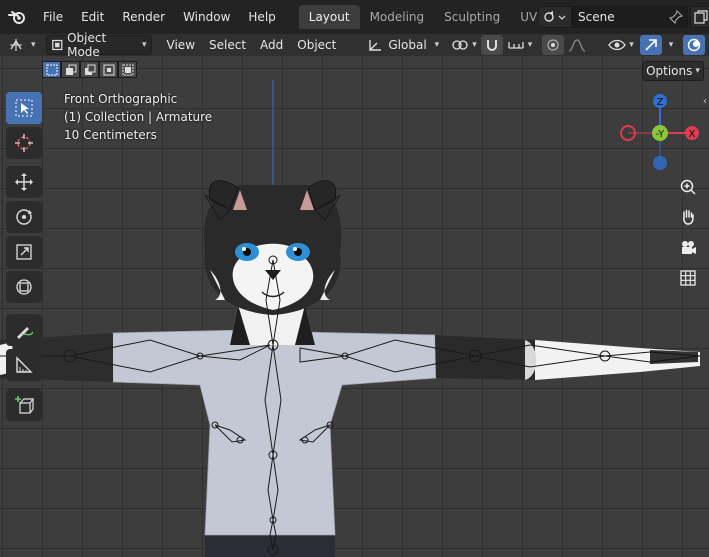 The image size is (709, 557). I want to click on proportional-editing-toggle, so click(553, 45).